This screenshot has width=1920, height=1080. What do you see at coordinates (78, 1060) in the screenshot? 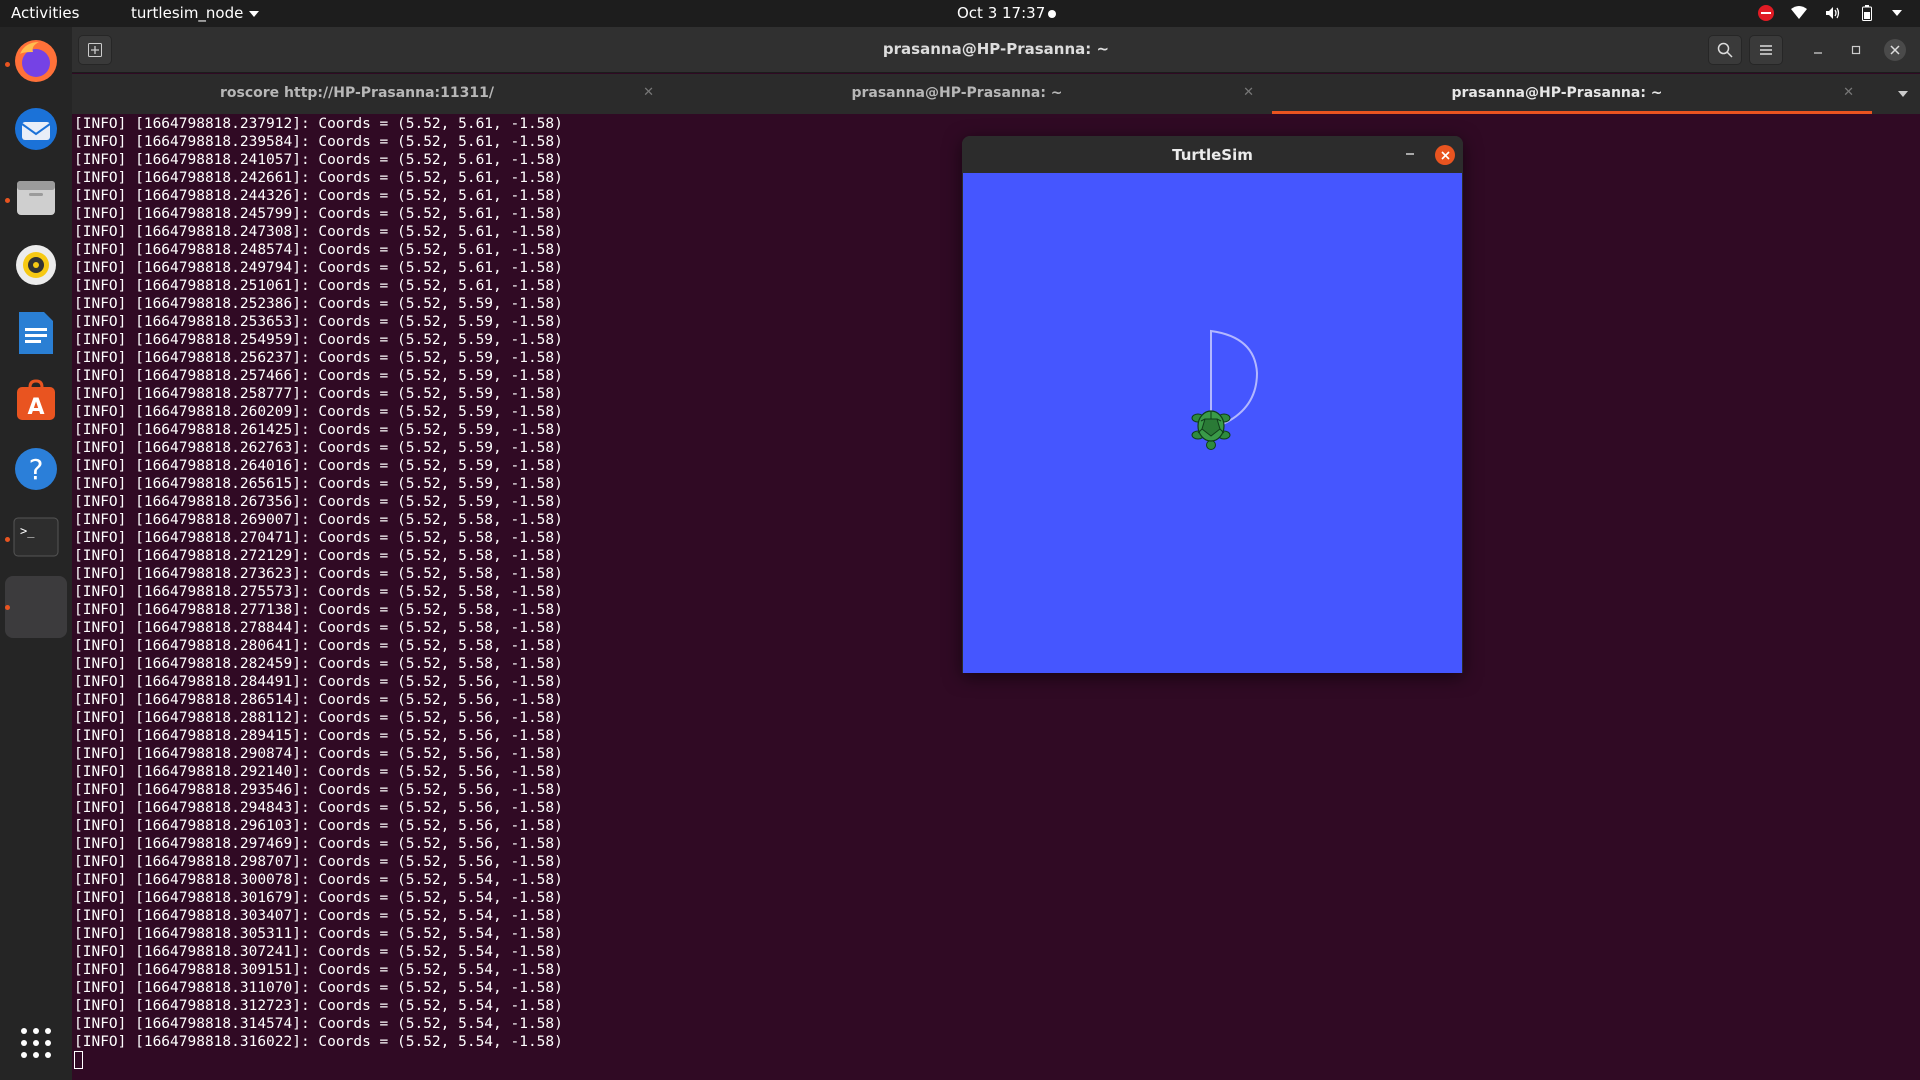
I see `terminal-cursor` at bounding box center [78, 1060].